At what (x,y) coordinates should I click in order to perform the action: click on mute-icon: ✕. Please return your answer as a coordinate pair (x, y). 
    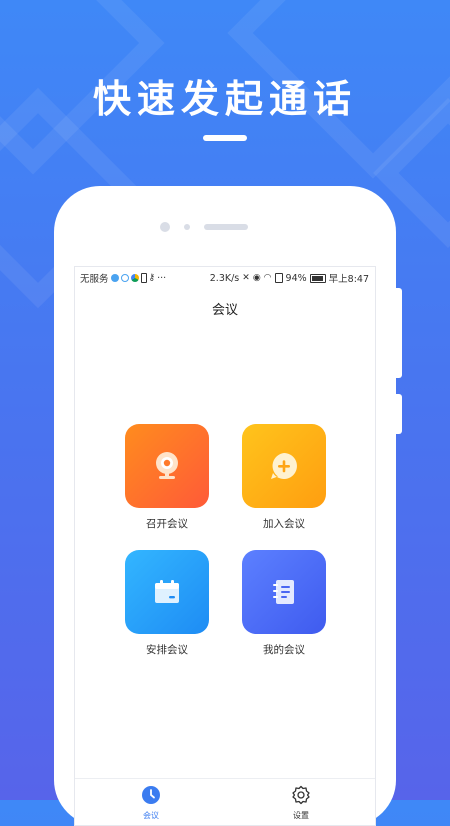
    Looking at the image, I should click on (246, 278).